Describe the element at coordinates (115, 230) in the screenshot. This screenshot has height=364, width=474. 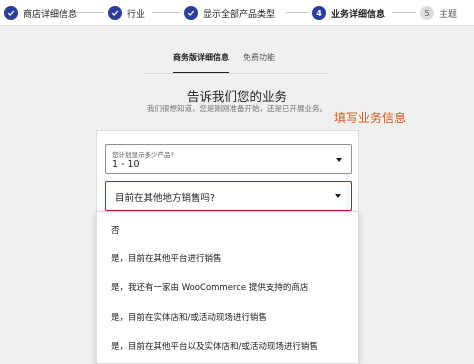
I see `option-no: 否` at that location.